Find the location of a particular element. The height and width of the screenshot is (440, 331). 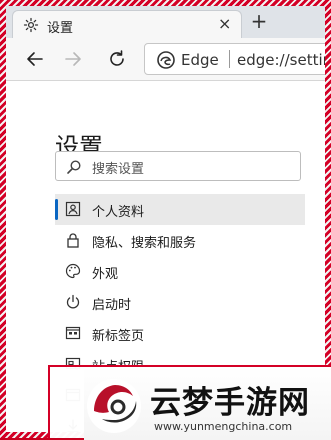

palette-icon is located at coordinates (73, 271).